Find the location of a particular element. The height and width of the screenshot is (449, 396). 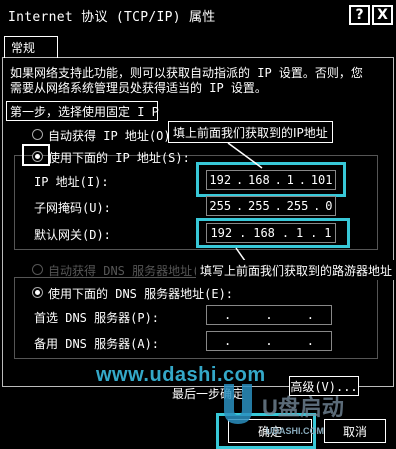

logo-text: U盘启动 is located at coordinates (303, 407).